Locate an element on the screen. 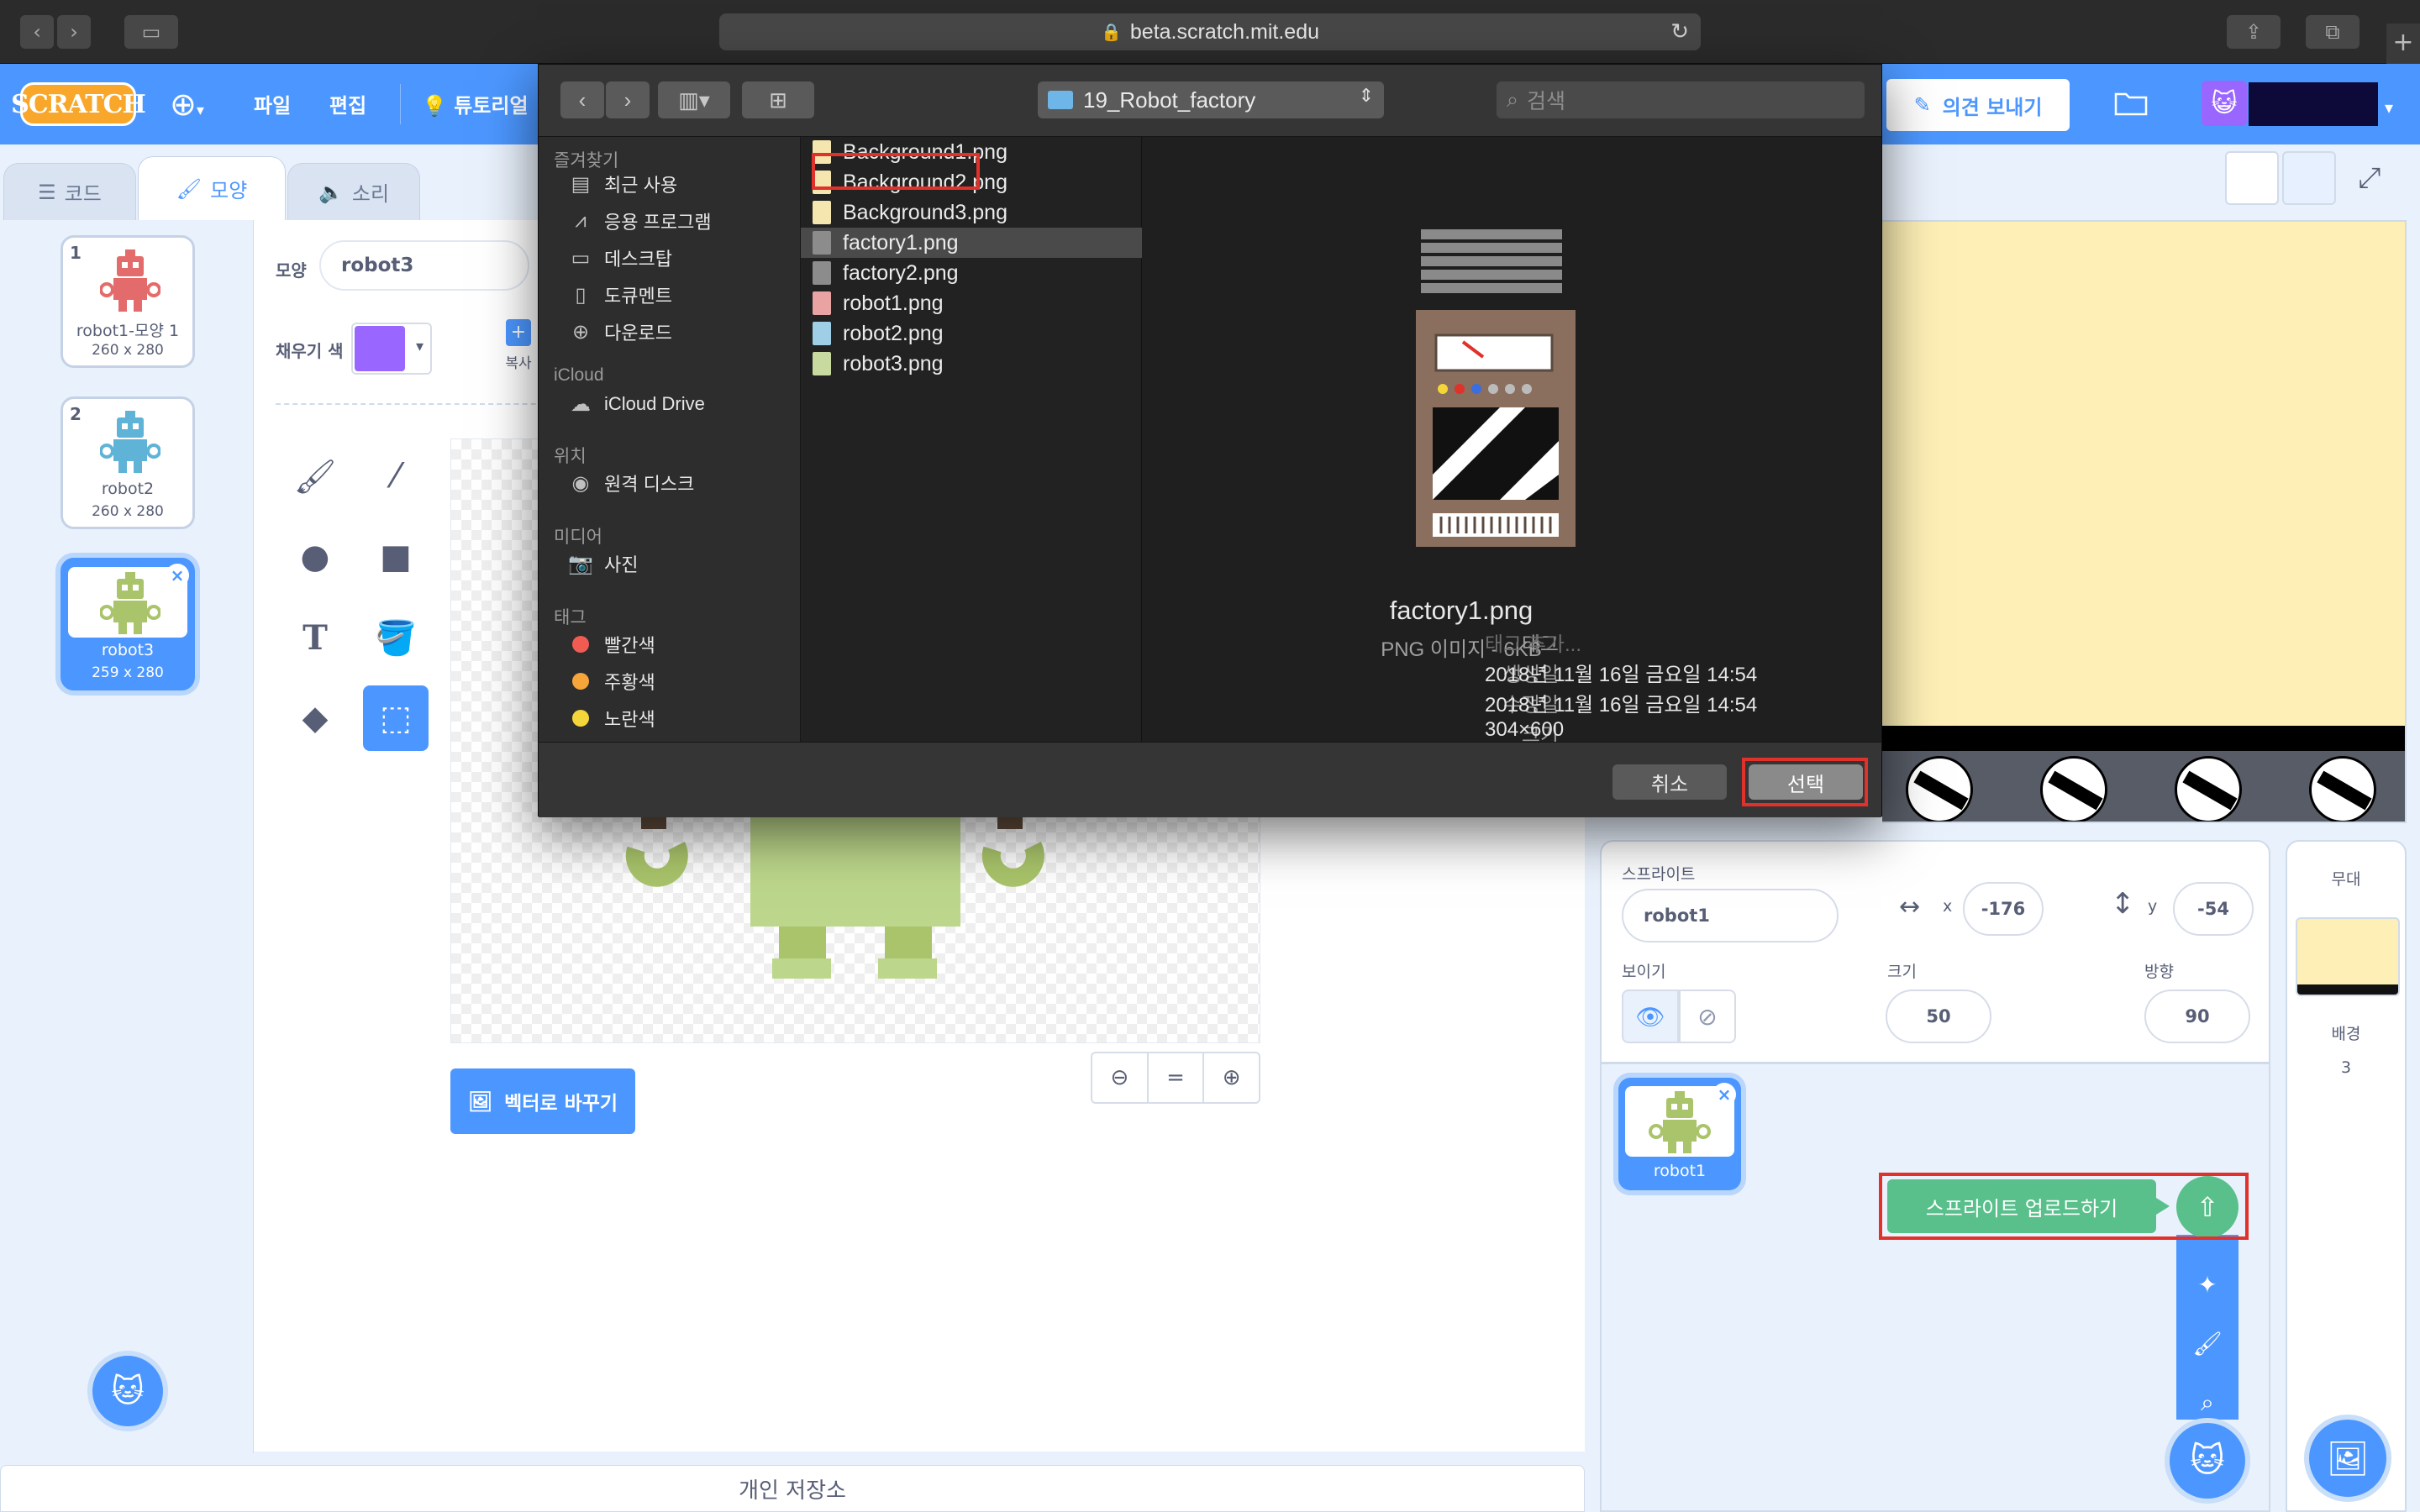  menu-edit: 편집 is located at coordinates (347, 103).